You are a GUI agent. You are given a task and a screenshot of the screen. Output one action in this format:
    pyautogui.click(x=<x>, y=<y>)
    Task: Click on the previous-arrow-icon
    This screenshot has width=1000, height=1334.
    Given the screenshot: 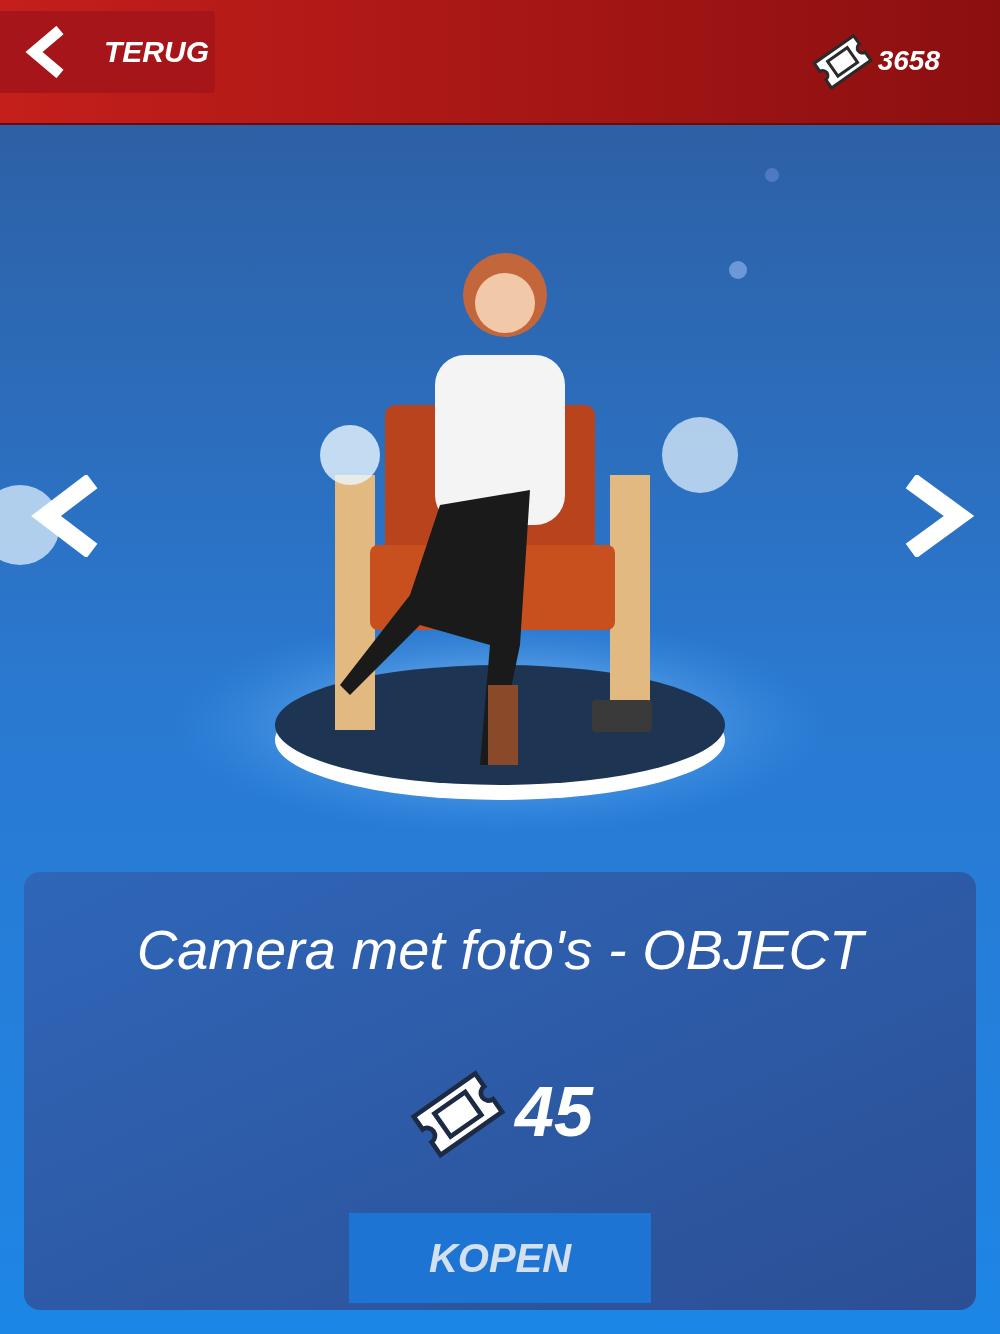 What is the action you would take?
    pyautogui.click(x=65, y=516)
    